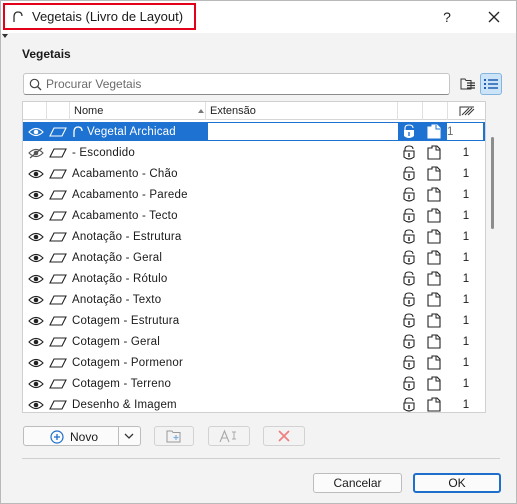 This screenshot has width=517, height=504. I want to click on folder-view-button, so click(468, 84).